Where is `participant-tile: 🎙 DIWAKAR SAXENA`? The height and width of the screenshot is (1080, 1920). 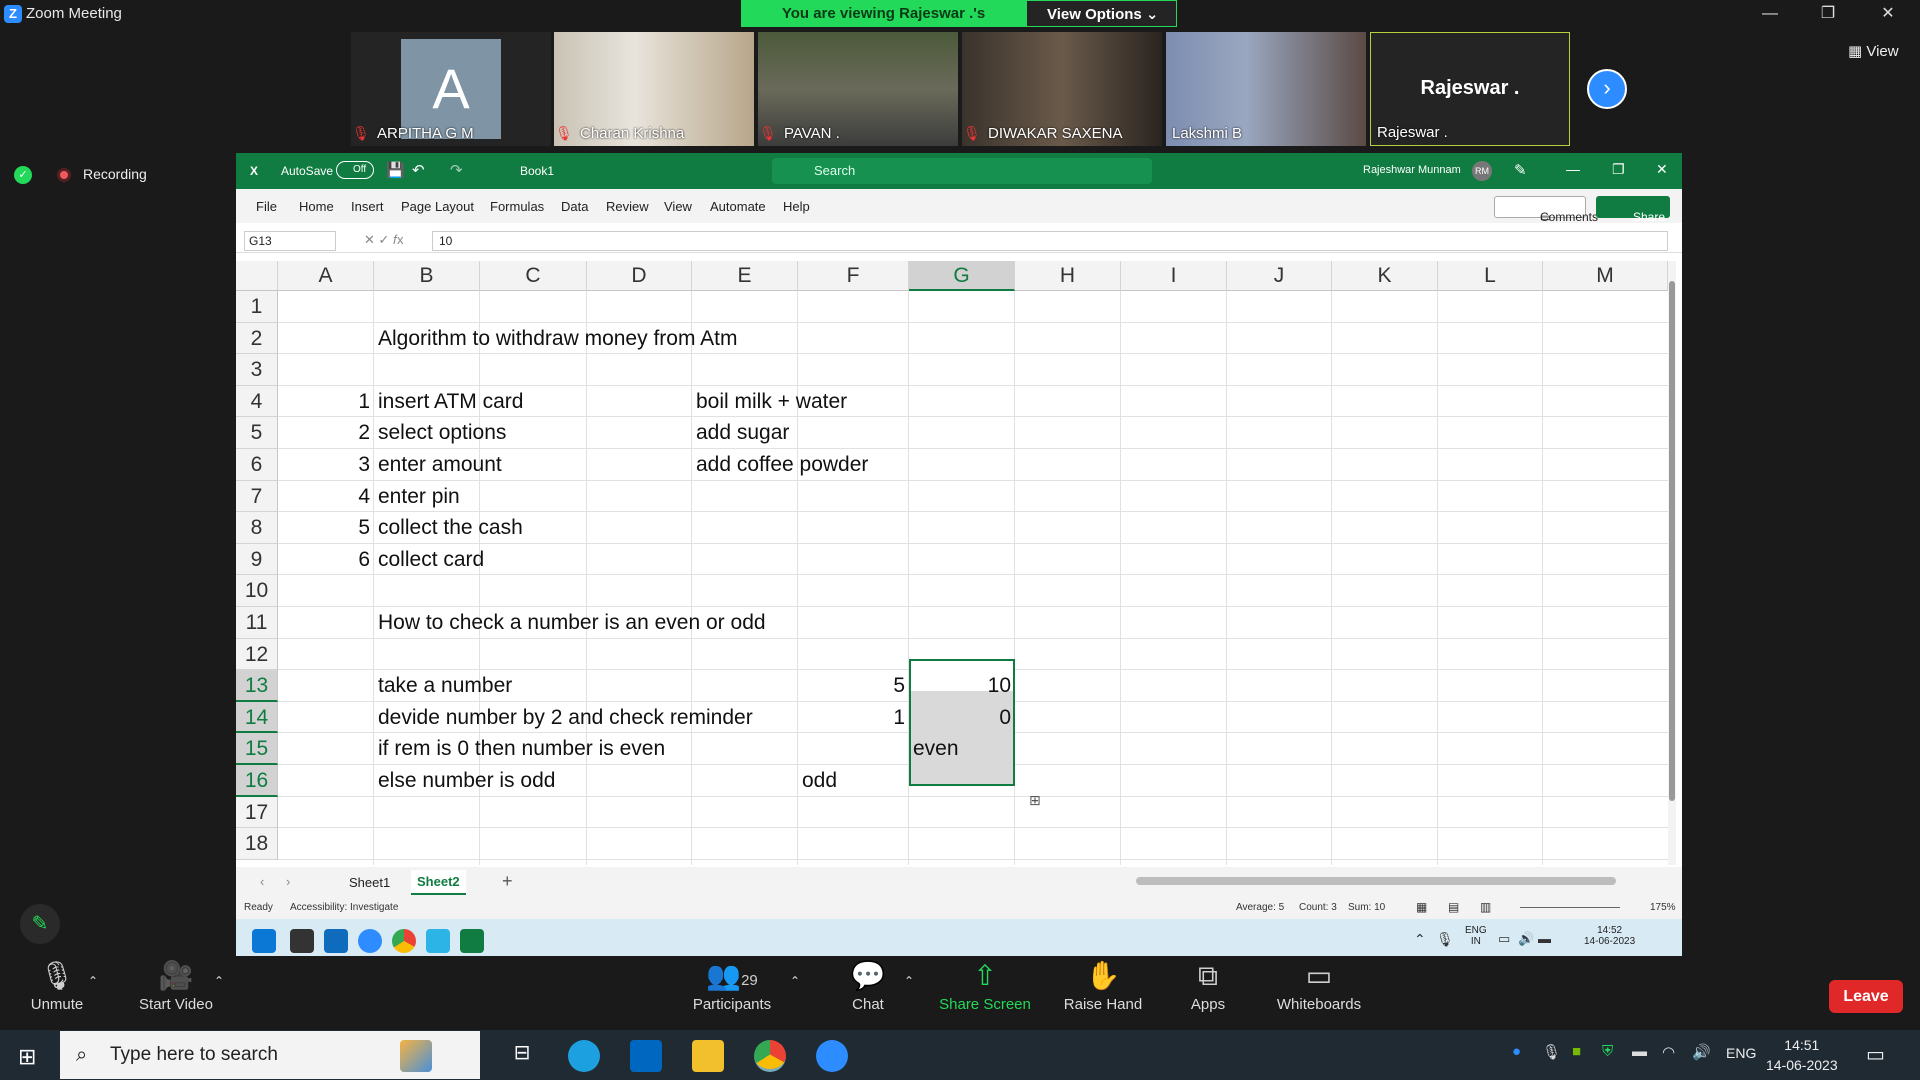 participant-tile: 🎙 DIWAKAR SAXENA is located at coordinates (1062, 89).